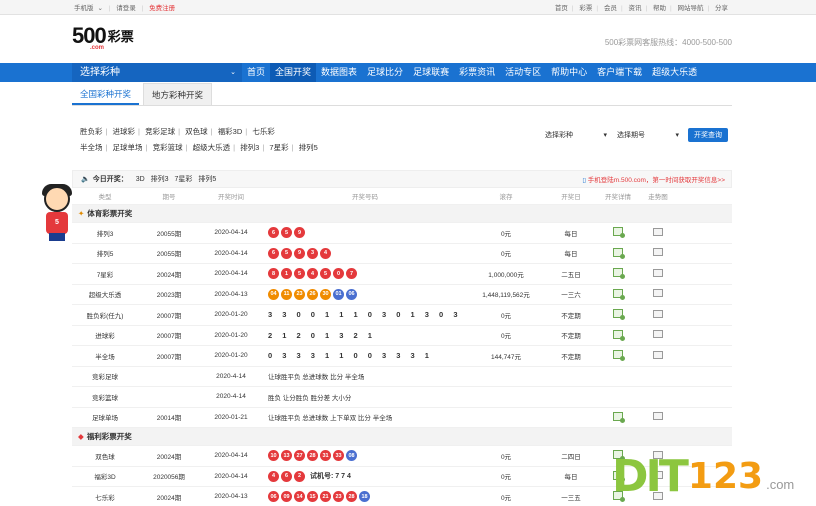  I want to click on nav-national-draw: 全国开奖, so click(293, 72).